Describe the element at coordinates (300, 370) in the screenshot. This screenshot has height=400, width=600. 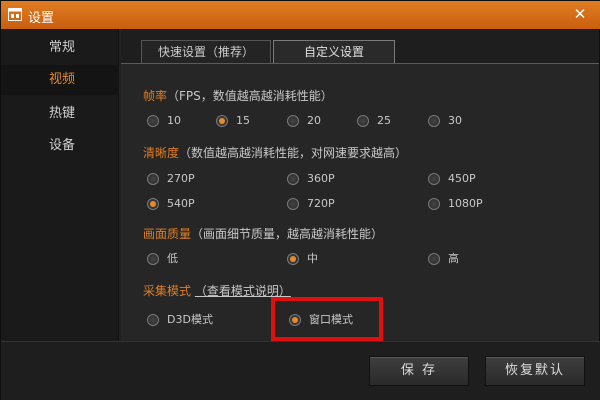
I see `footer-bar: 保 存 恢复默认` at that location.